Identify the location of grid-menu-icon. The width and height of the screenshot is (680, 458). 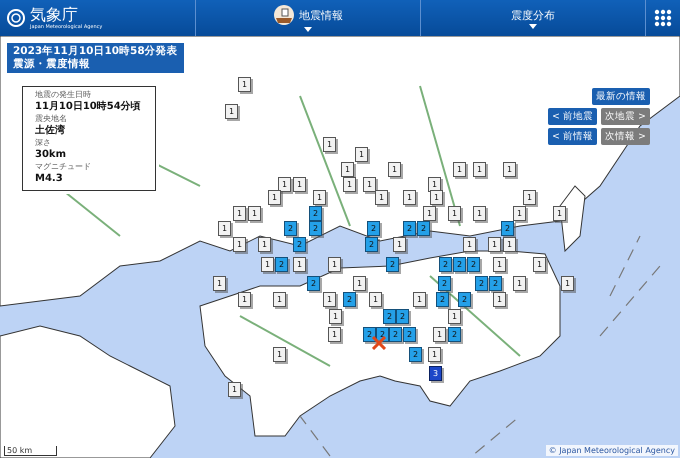
(663, 18).